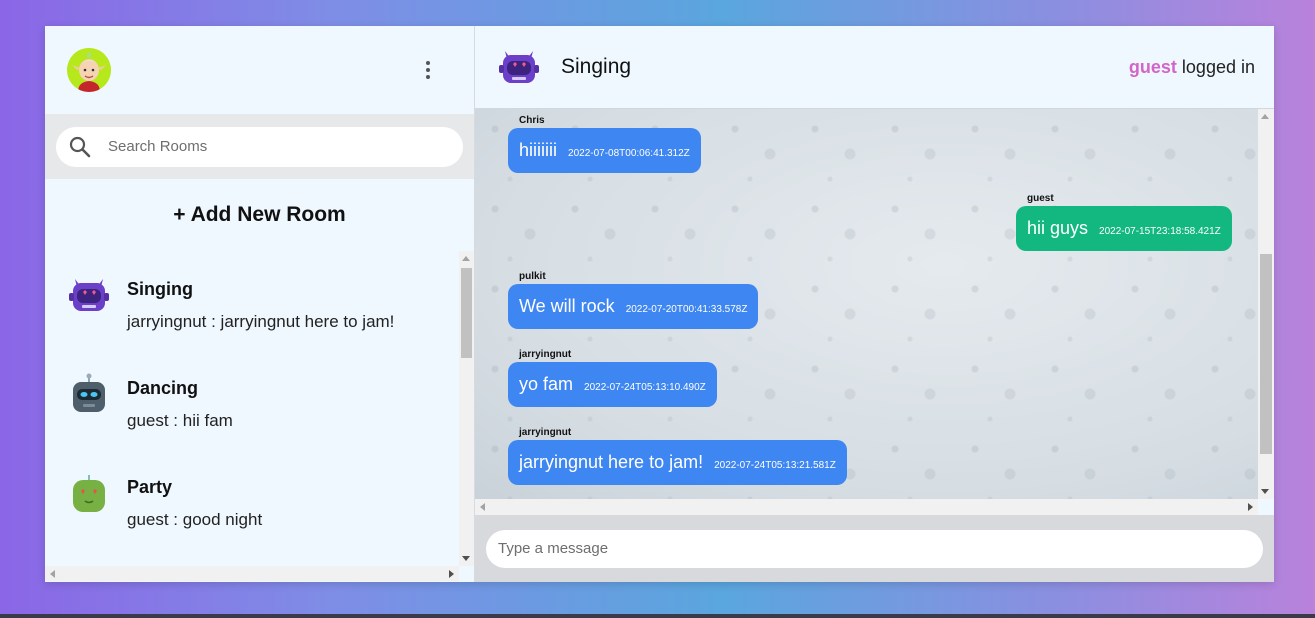  What do you see at coordinates (1160, 231) in the screenshot?
I see `message-timestamp: 2022-07-15T23:18:58.421Z` at bounding box center [1160, 231].